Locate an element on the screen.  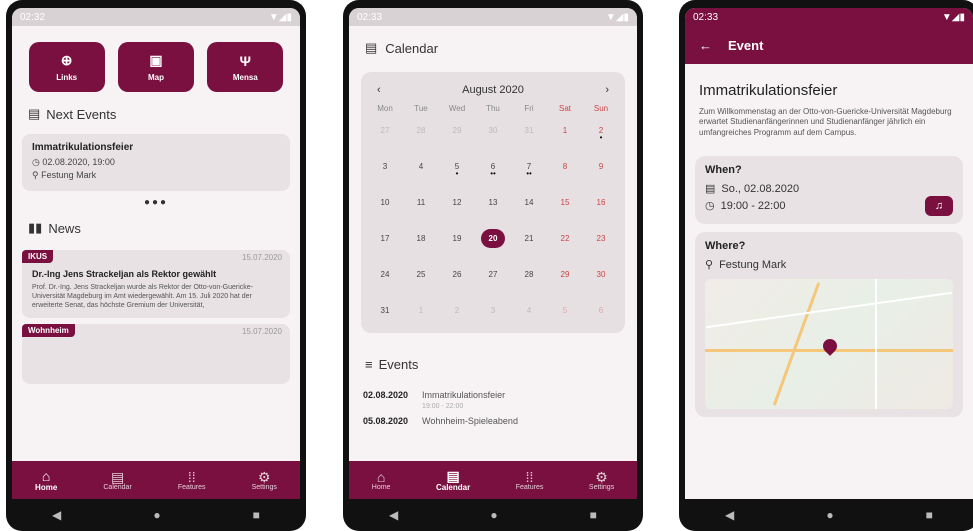
day-number: 8 is located at coordinates (565, 166).